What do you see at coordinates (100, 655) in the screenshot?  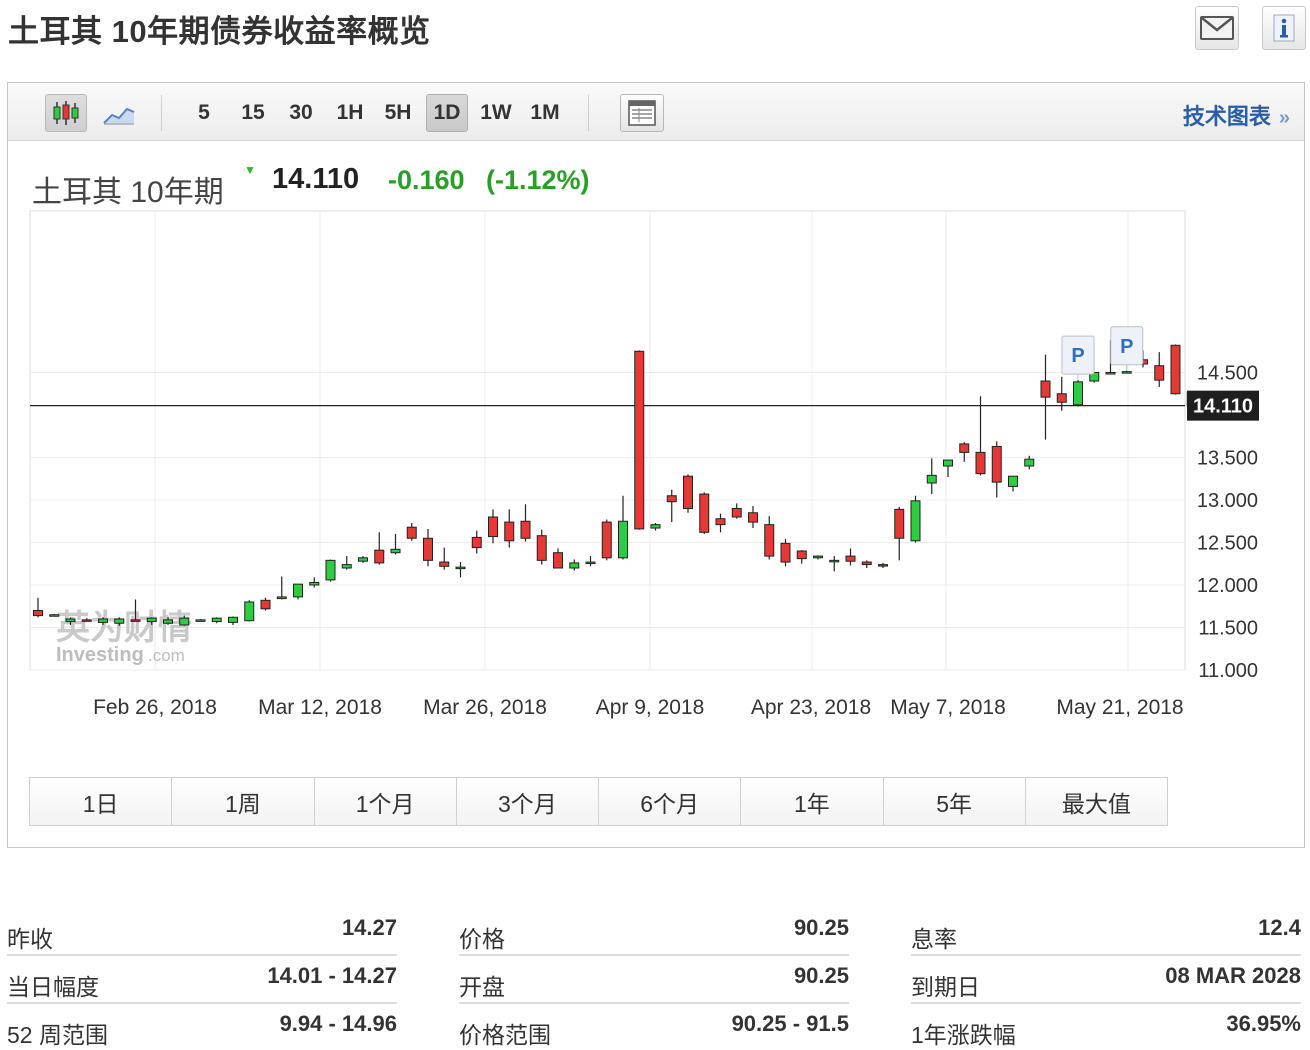 I see `watermark-logo-en: Investing` at bounding box center [100, 655].